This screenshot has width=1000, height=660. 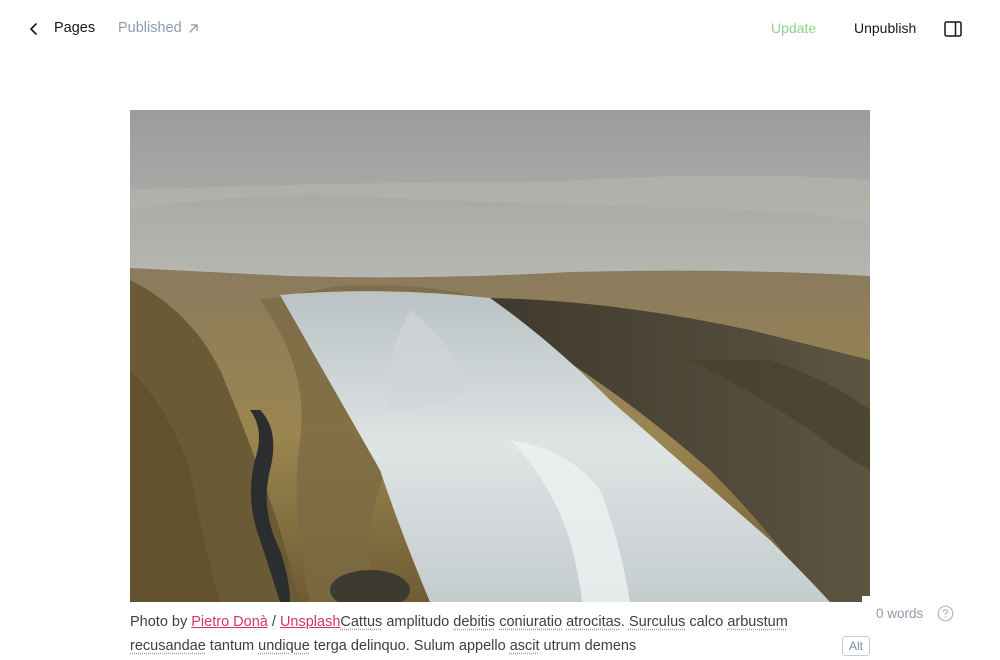 I want to click on published-status-link: Published, so click(x=158, y=28).